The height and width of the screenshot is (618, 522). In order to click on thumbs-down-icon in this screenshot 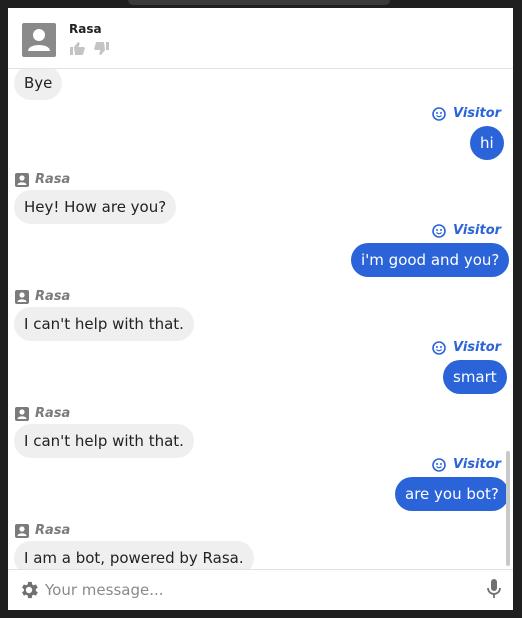, I will do `click(101, 48)`.